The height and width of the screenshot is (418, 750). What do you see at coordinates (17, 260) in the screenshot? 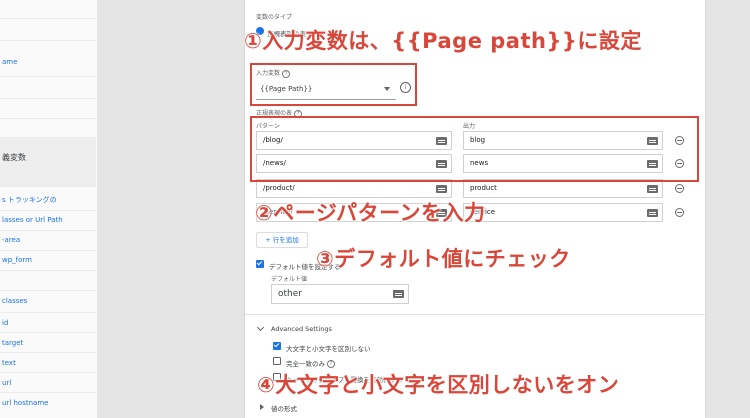
I see `sidebar-item: wp_form` at bounding box center [17, 260].